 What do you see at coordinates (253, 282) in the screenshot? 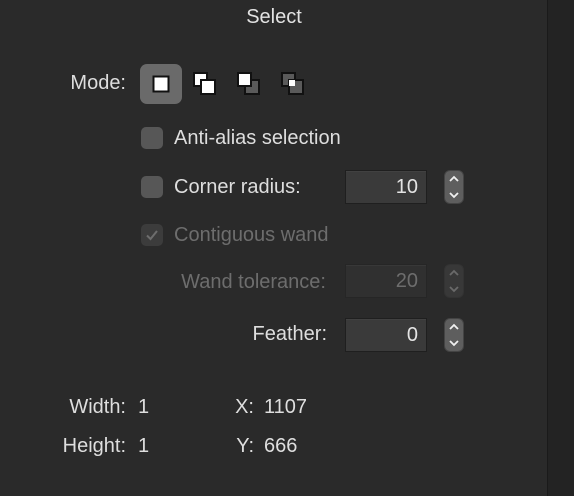
I see `wand-tolerance-label: Wand tolerance:` at bounding box center [253, 282].